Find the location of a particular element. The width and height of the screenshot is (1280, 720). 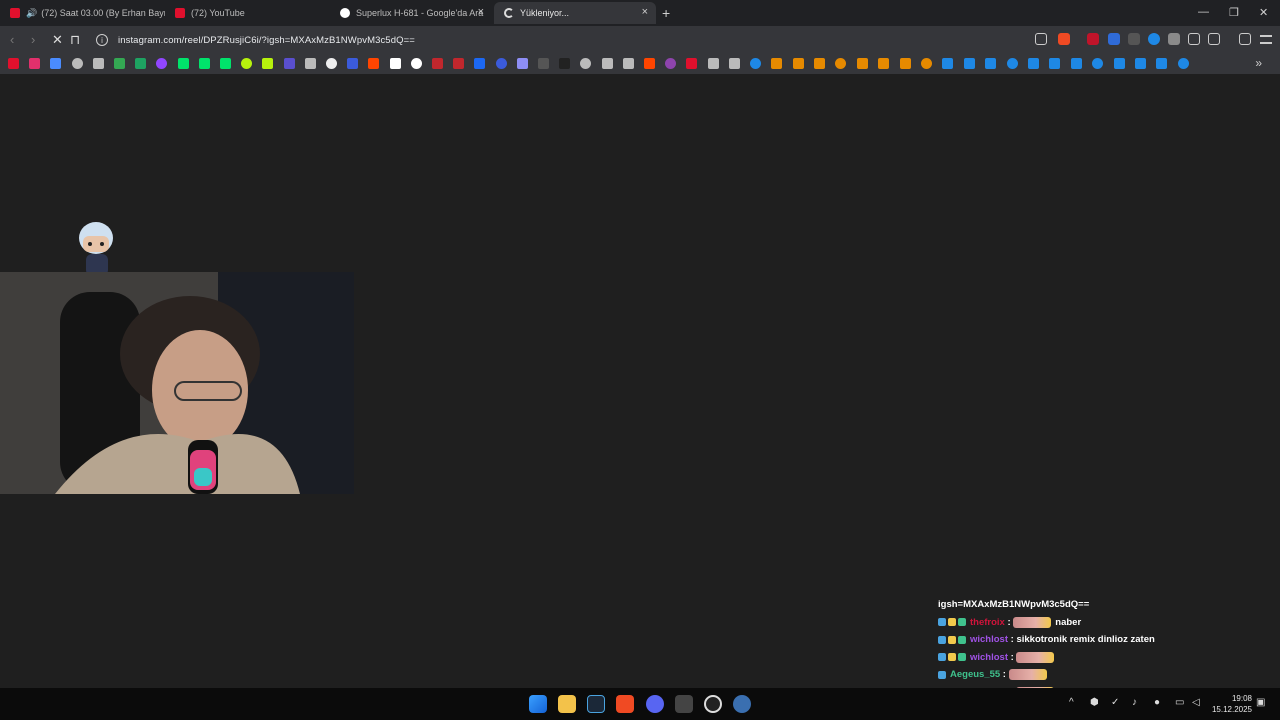

close-window-button: ✕ is located at coordinates (1263, 12).